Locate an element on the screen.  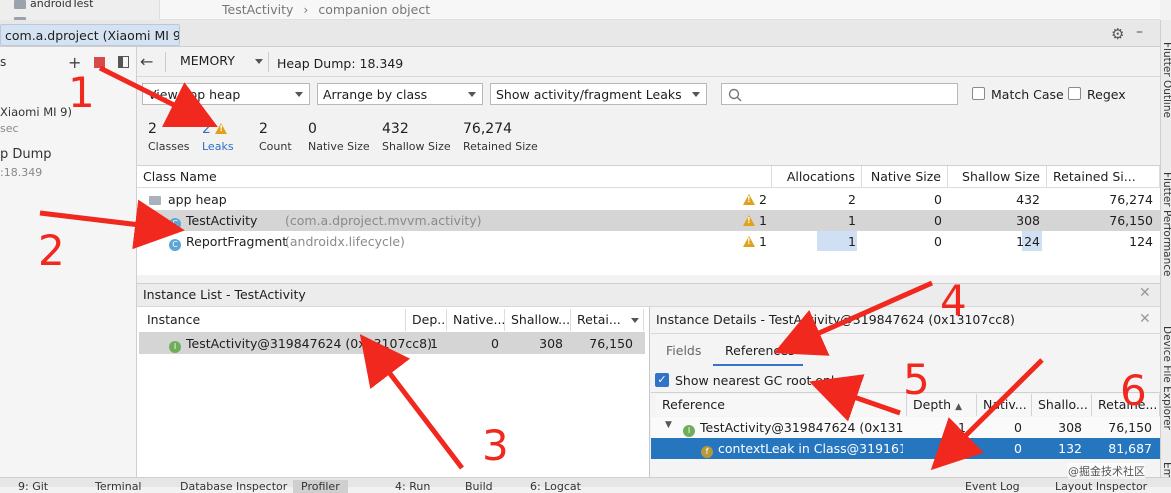
annotation-number-5: 5 is located at coordinates (916, 379).